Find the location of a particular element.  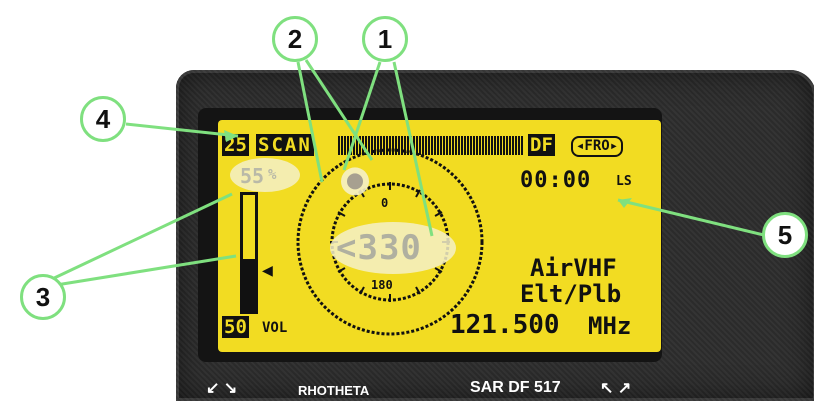

compass-north-label: 0 is located at coordinates (385, 203).